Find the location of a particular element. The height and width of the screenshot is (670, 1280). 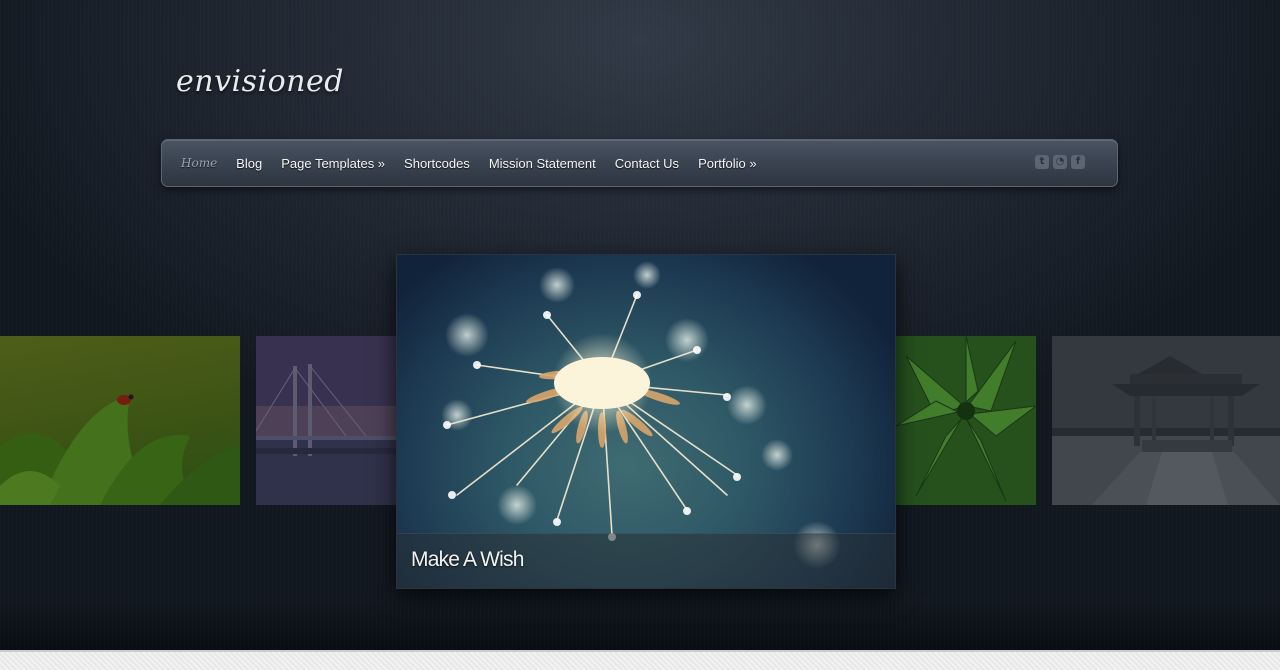

site-logo: envisioned is located at coordinates (260, 81).